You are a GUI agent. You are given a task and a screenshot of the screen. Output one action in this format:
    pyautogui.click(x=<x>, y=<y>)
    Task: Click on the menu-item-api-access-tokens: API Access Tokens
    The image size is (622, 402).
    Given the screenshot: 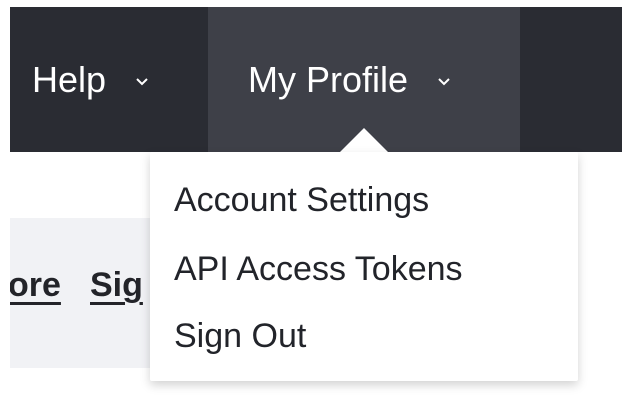 What is the action you would take?
    pyautogui.click(x=318, y=269)
    